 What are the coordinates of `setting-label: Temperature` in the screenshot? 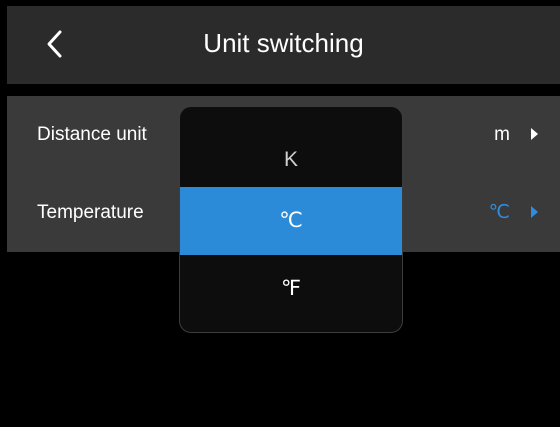 It's located at (90, 212).